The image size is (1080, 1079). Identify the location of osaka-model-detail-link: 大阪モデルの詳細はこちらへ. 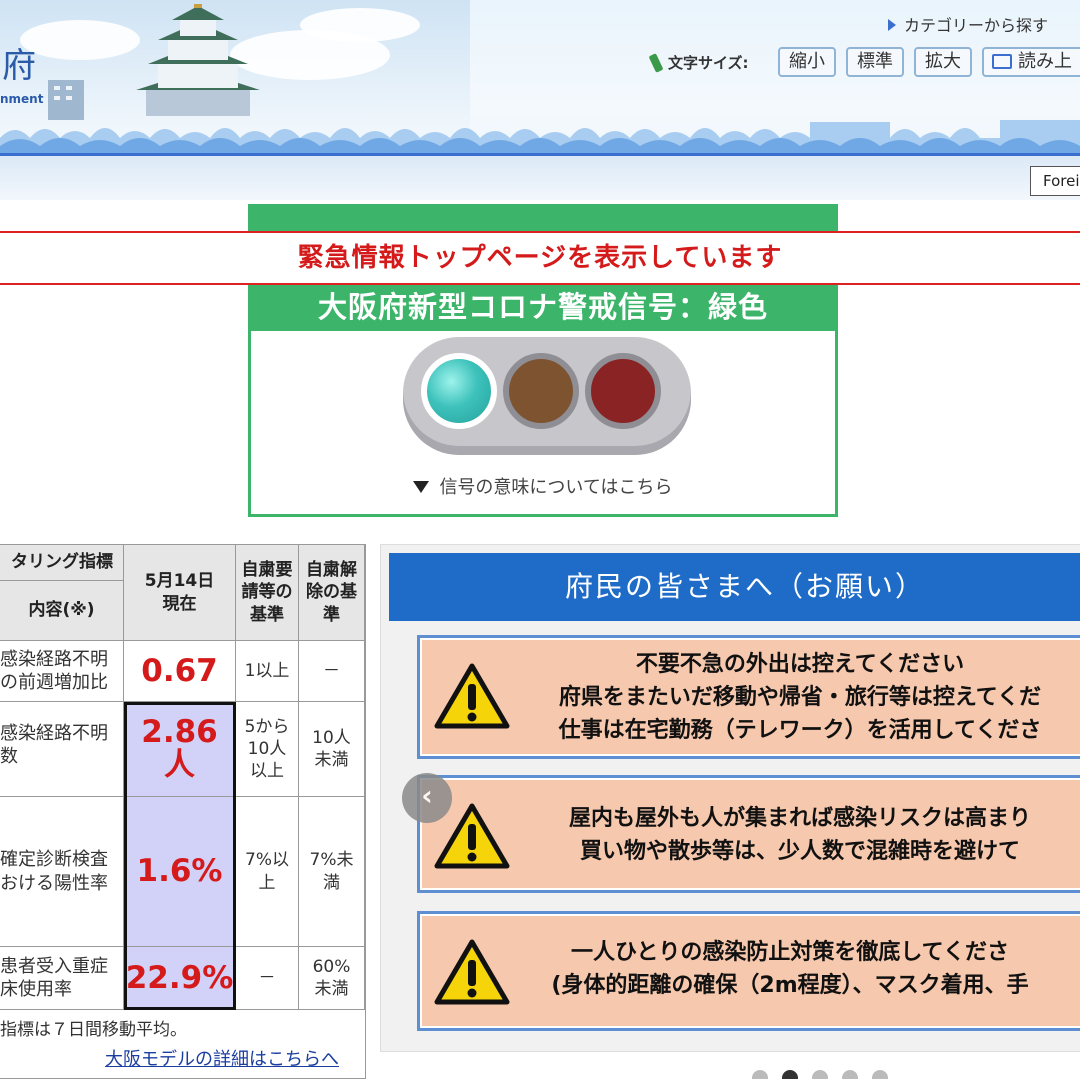
(222, 1058).